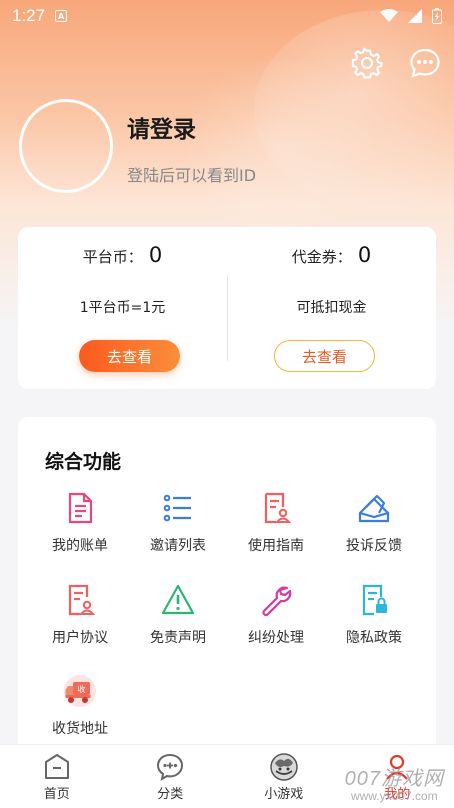 Image resolution: width=454 pixels, height=808 pixels. What do you see at coordinates (437, 16) in the screenshot?
I see `battery-icon` at bounding box center [437, 16].